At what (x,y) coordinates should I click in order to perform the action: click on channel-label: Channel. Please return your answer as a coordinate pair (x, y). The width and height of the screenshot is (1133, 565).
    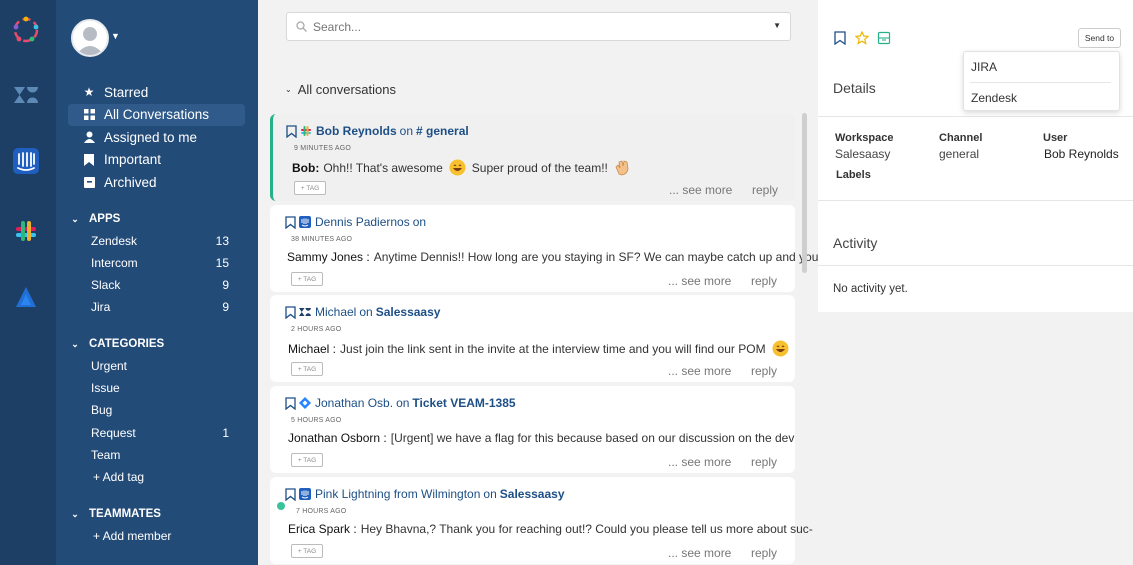
    Looking at the image, I should click on (961, 138).